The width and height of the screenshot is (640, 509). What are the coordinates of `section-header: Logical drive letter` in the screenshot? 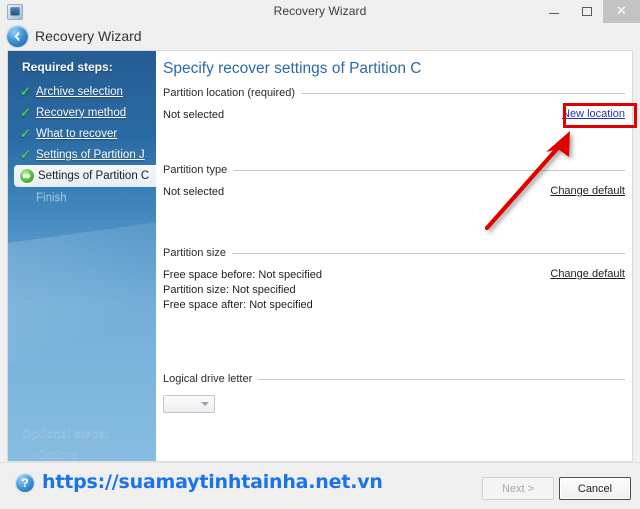 It's located at (394, 379).